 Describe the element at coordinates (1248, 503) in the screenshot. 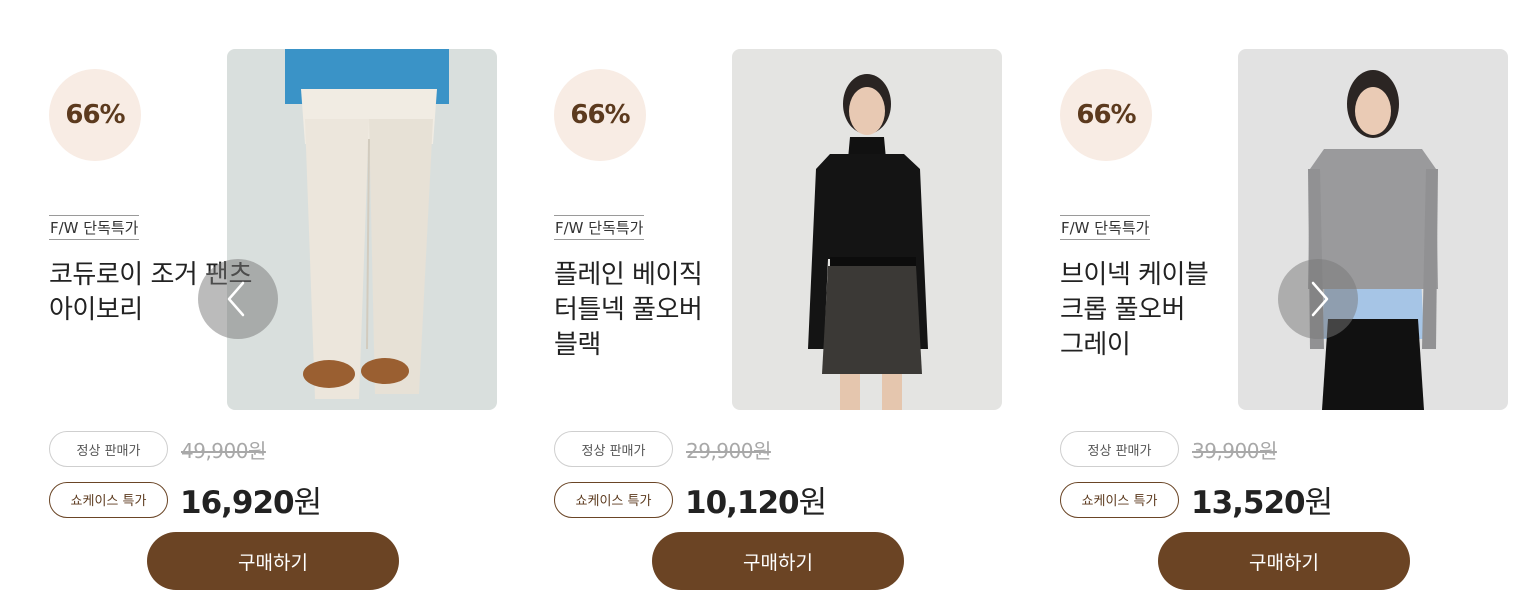

I see `sale-price-amount: 13,520` at that location.